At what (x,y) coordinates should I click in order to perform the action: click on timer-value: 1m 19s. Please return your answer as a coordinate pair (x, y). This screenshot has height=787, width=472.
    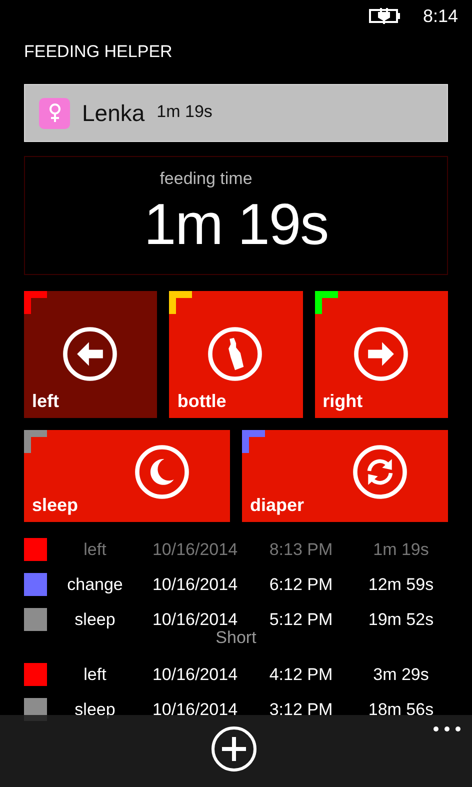
    Looking at the image, I should click on (236, 224).